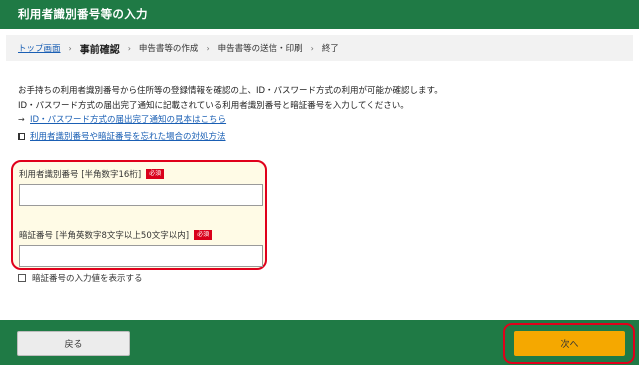 The image size is (639, 365). I want to click on password-label-row: 暗証番号 [半角英数字8文字以上50文字以内] 必須, so click(116, 235).